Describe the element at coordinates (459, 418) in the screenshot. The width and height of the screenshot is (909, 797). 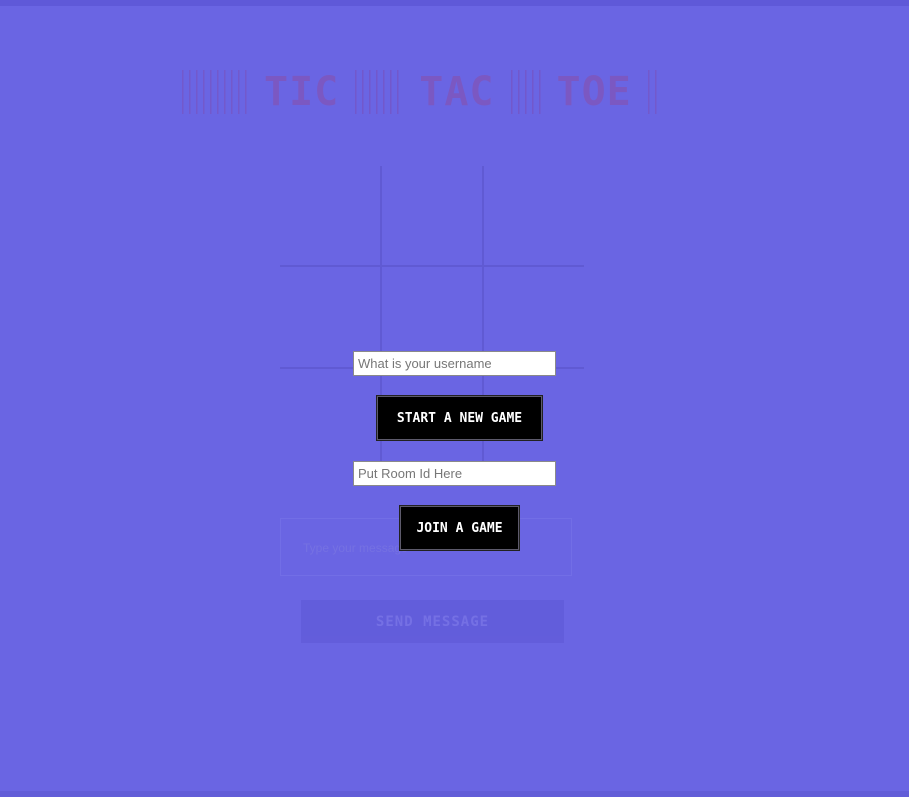
I see `start-new-game-button: START A NEW GAME` at that location.